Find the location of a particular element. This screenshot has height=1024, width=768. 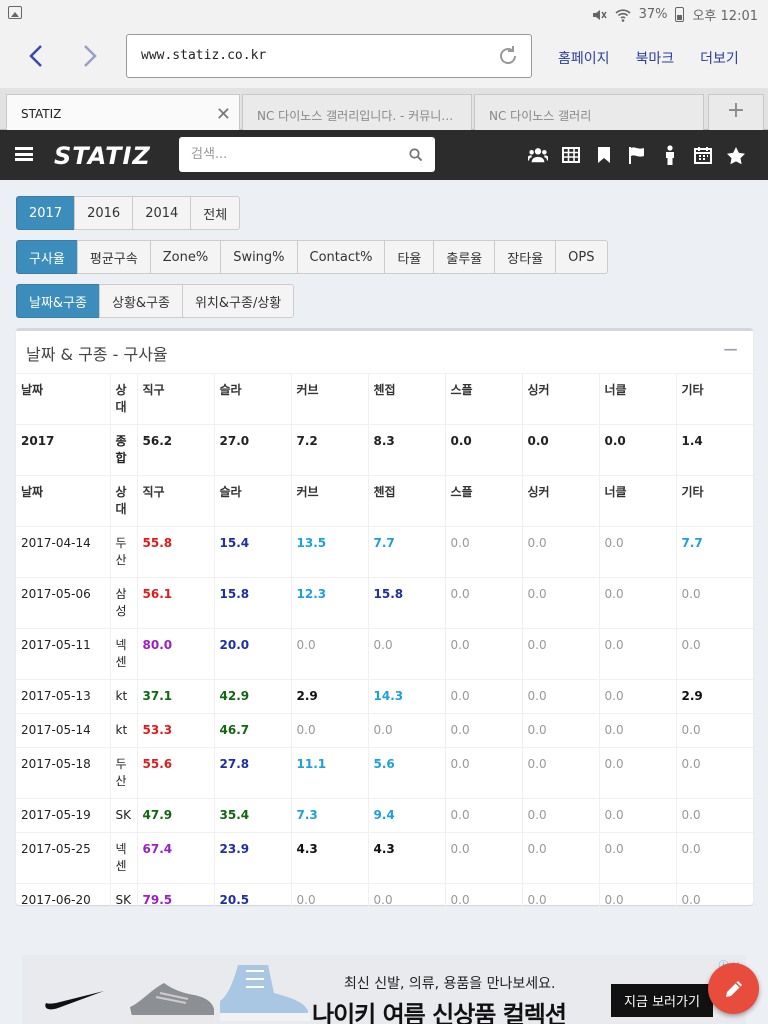

table-cell: 2.9 is located at coordinates (329, 696).